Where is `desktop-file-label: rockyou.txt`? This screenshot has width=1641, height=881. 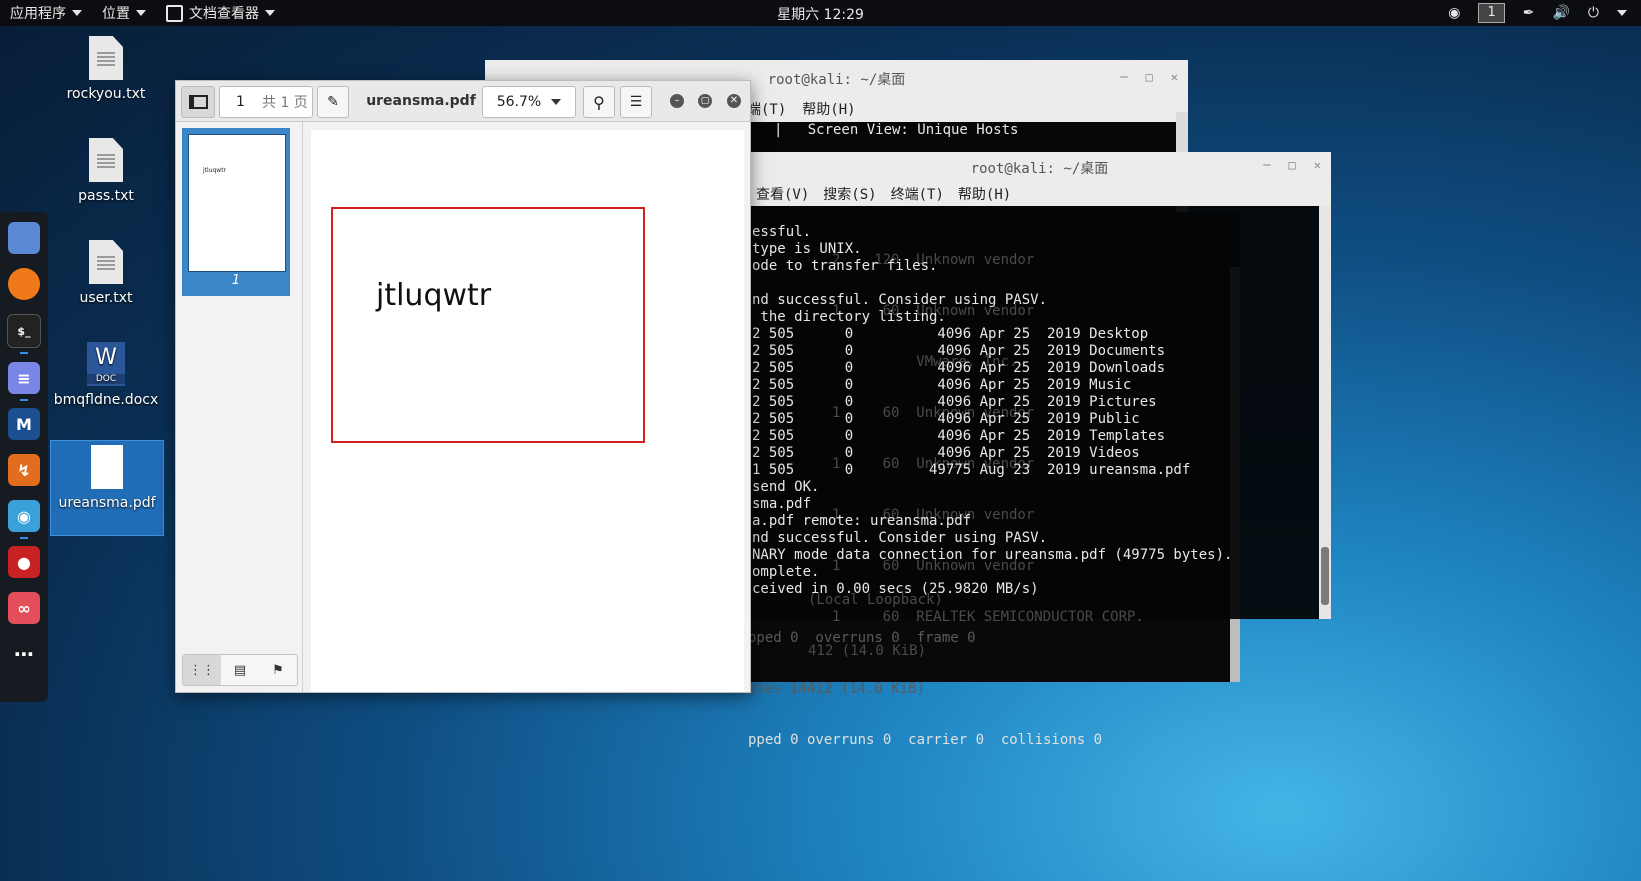 desktop-file-label: rockyou.txt is located at coordinates (106, 94).